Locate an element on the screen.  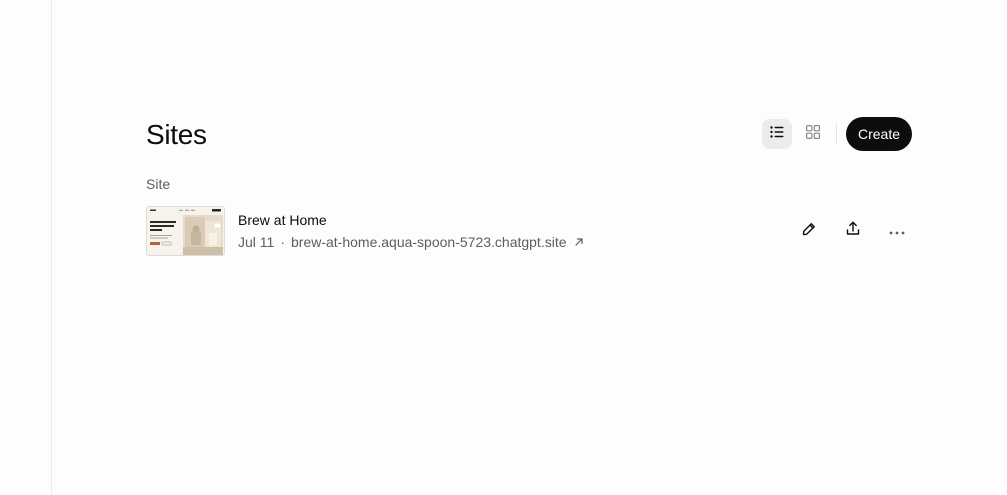
upload-share-icon is located at coordinates (853, 231).